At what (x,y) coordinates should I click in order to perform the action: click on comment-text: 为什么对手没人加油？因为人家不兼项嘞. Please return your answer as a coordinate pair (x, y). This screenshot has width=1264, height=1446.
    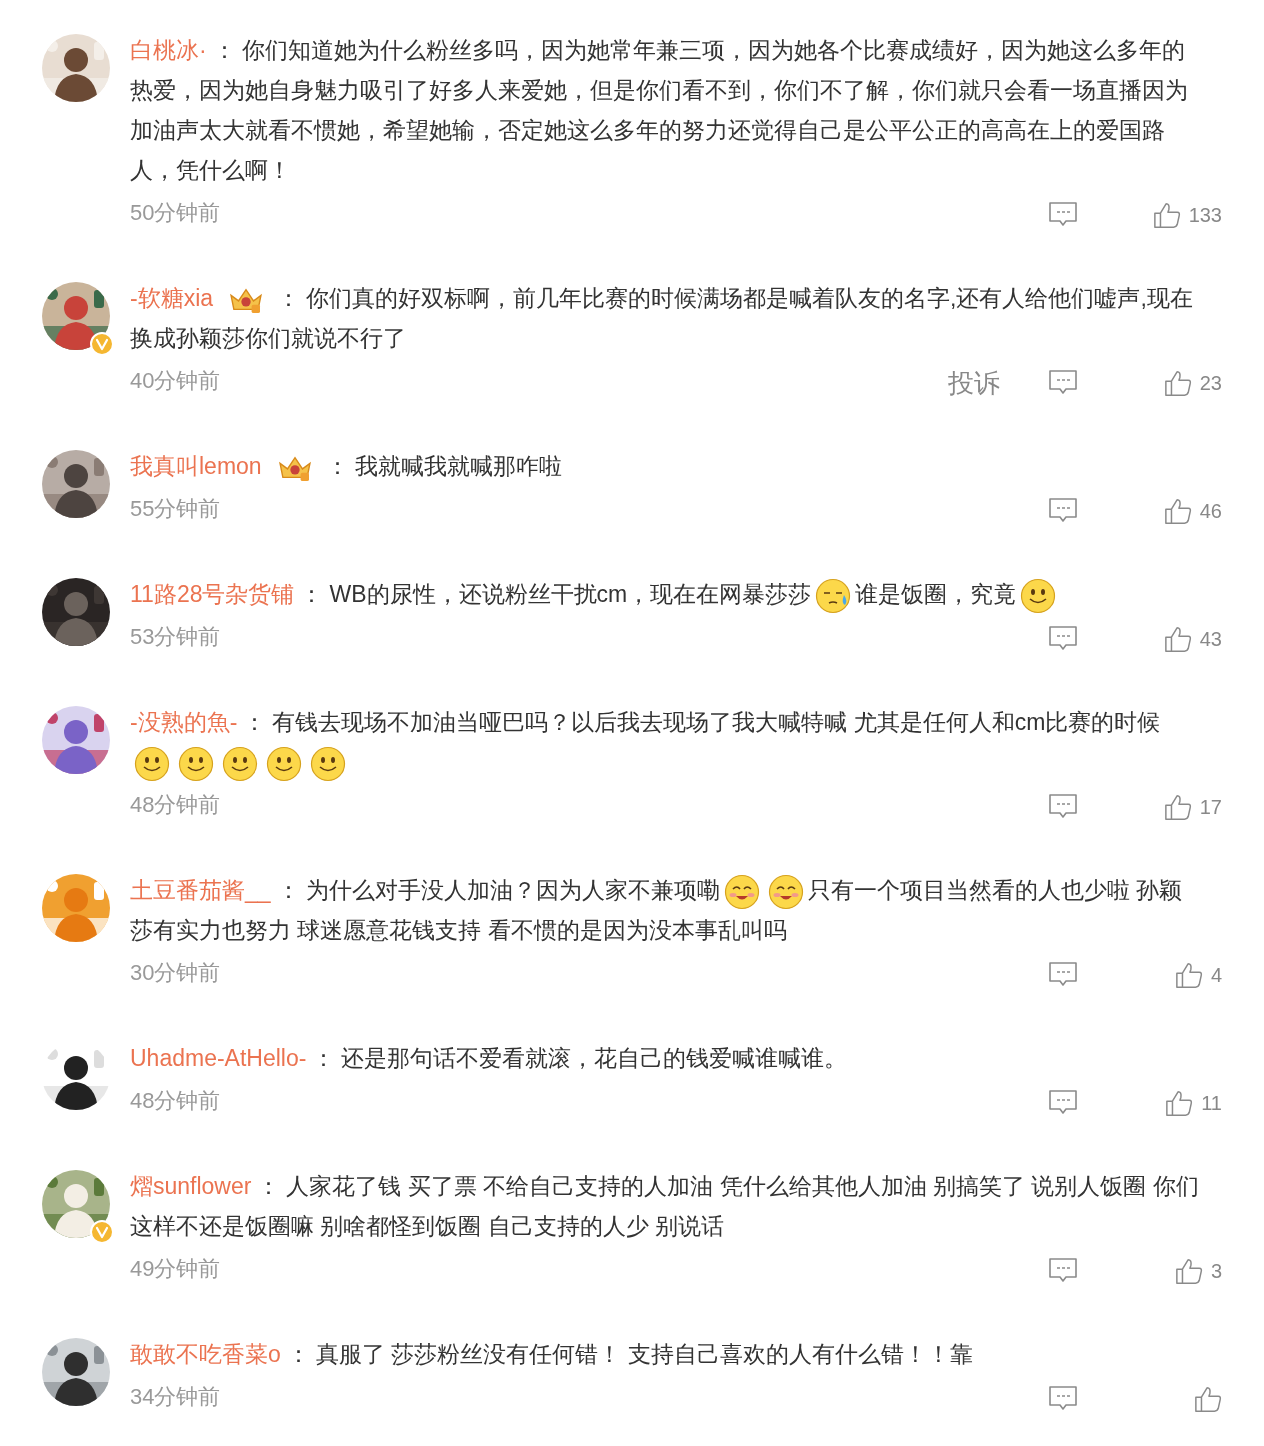
    Looking at the image, I should click on (512, 890).